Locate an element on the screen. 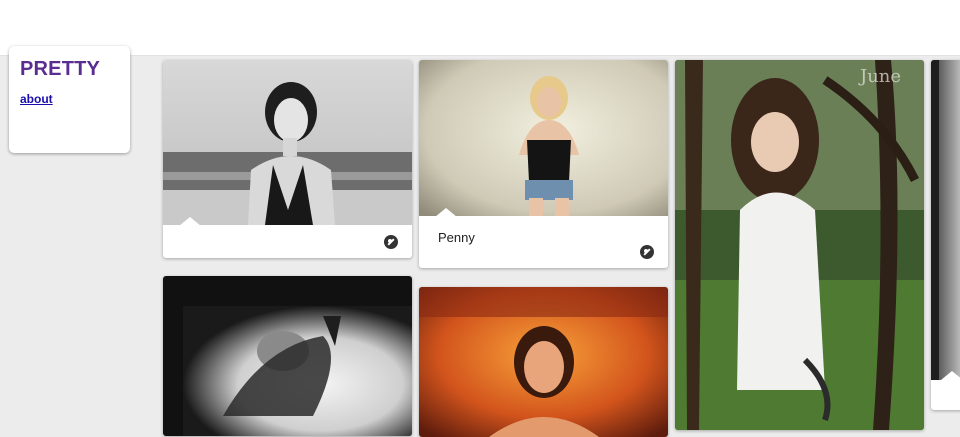  pin-card-beach is located at coordinates (287, 159).